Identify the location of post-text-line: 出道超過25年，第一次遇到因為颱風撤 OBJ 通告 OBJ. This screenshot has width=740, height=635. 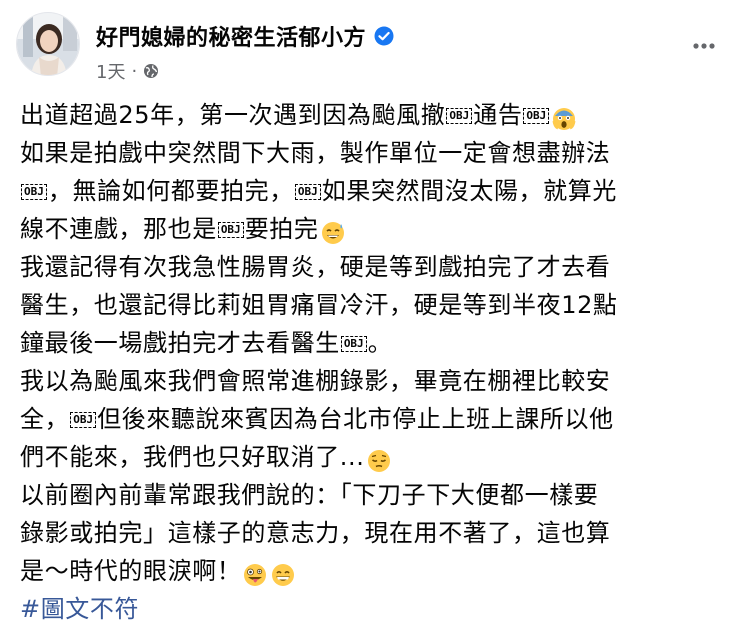
(373, 115).